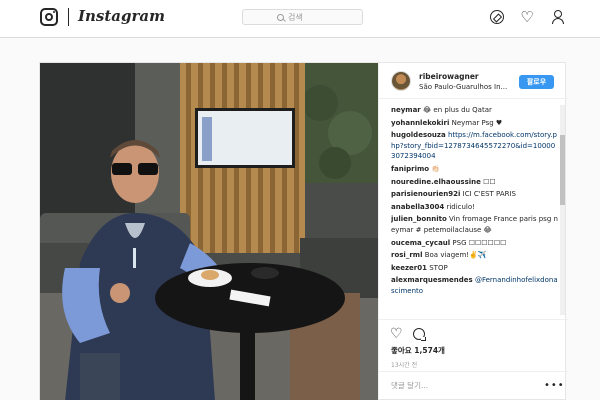 This screenshot has height=400, width=600. Describe the element at coordinates (410, 169) in the screenshot. I see `comment-user: faniprimo` at that location.